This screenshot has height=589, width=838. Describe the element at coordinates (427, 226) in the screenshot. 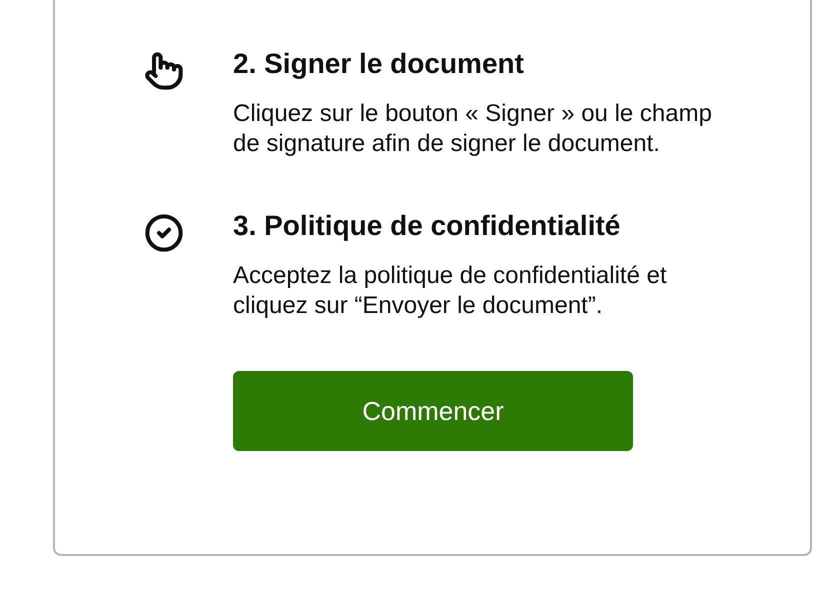

I see `step-title: 3. Politique de confidentialité` at that location.